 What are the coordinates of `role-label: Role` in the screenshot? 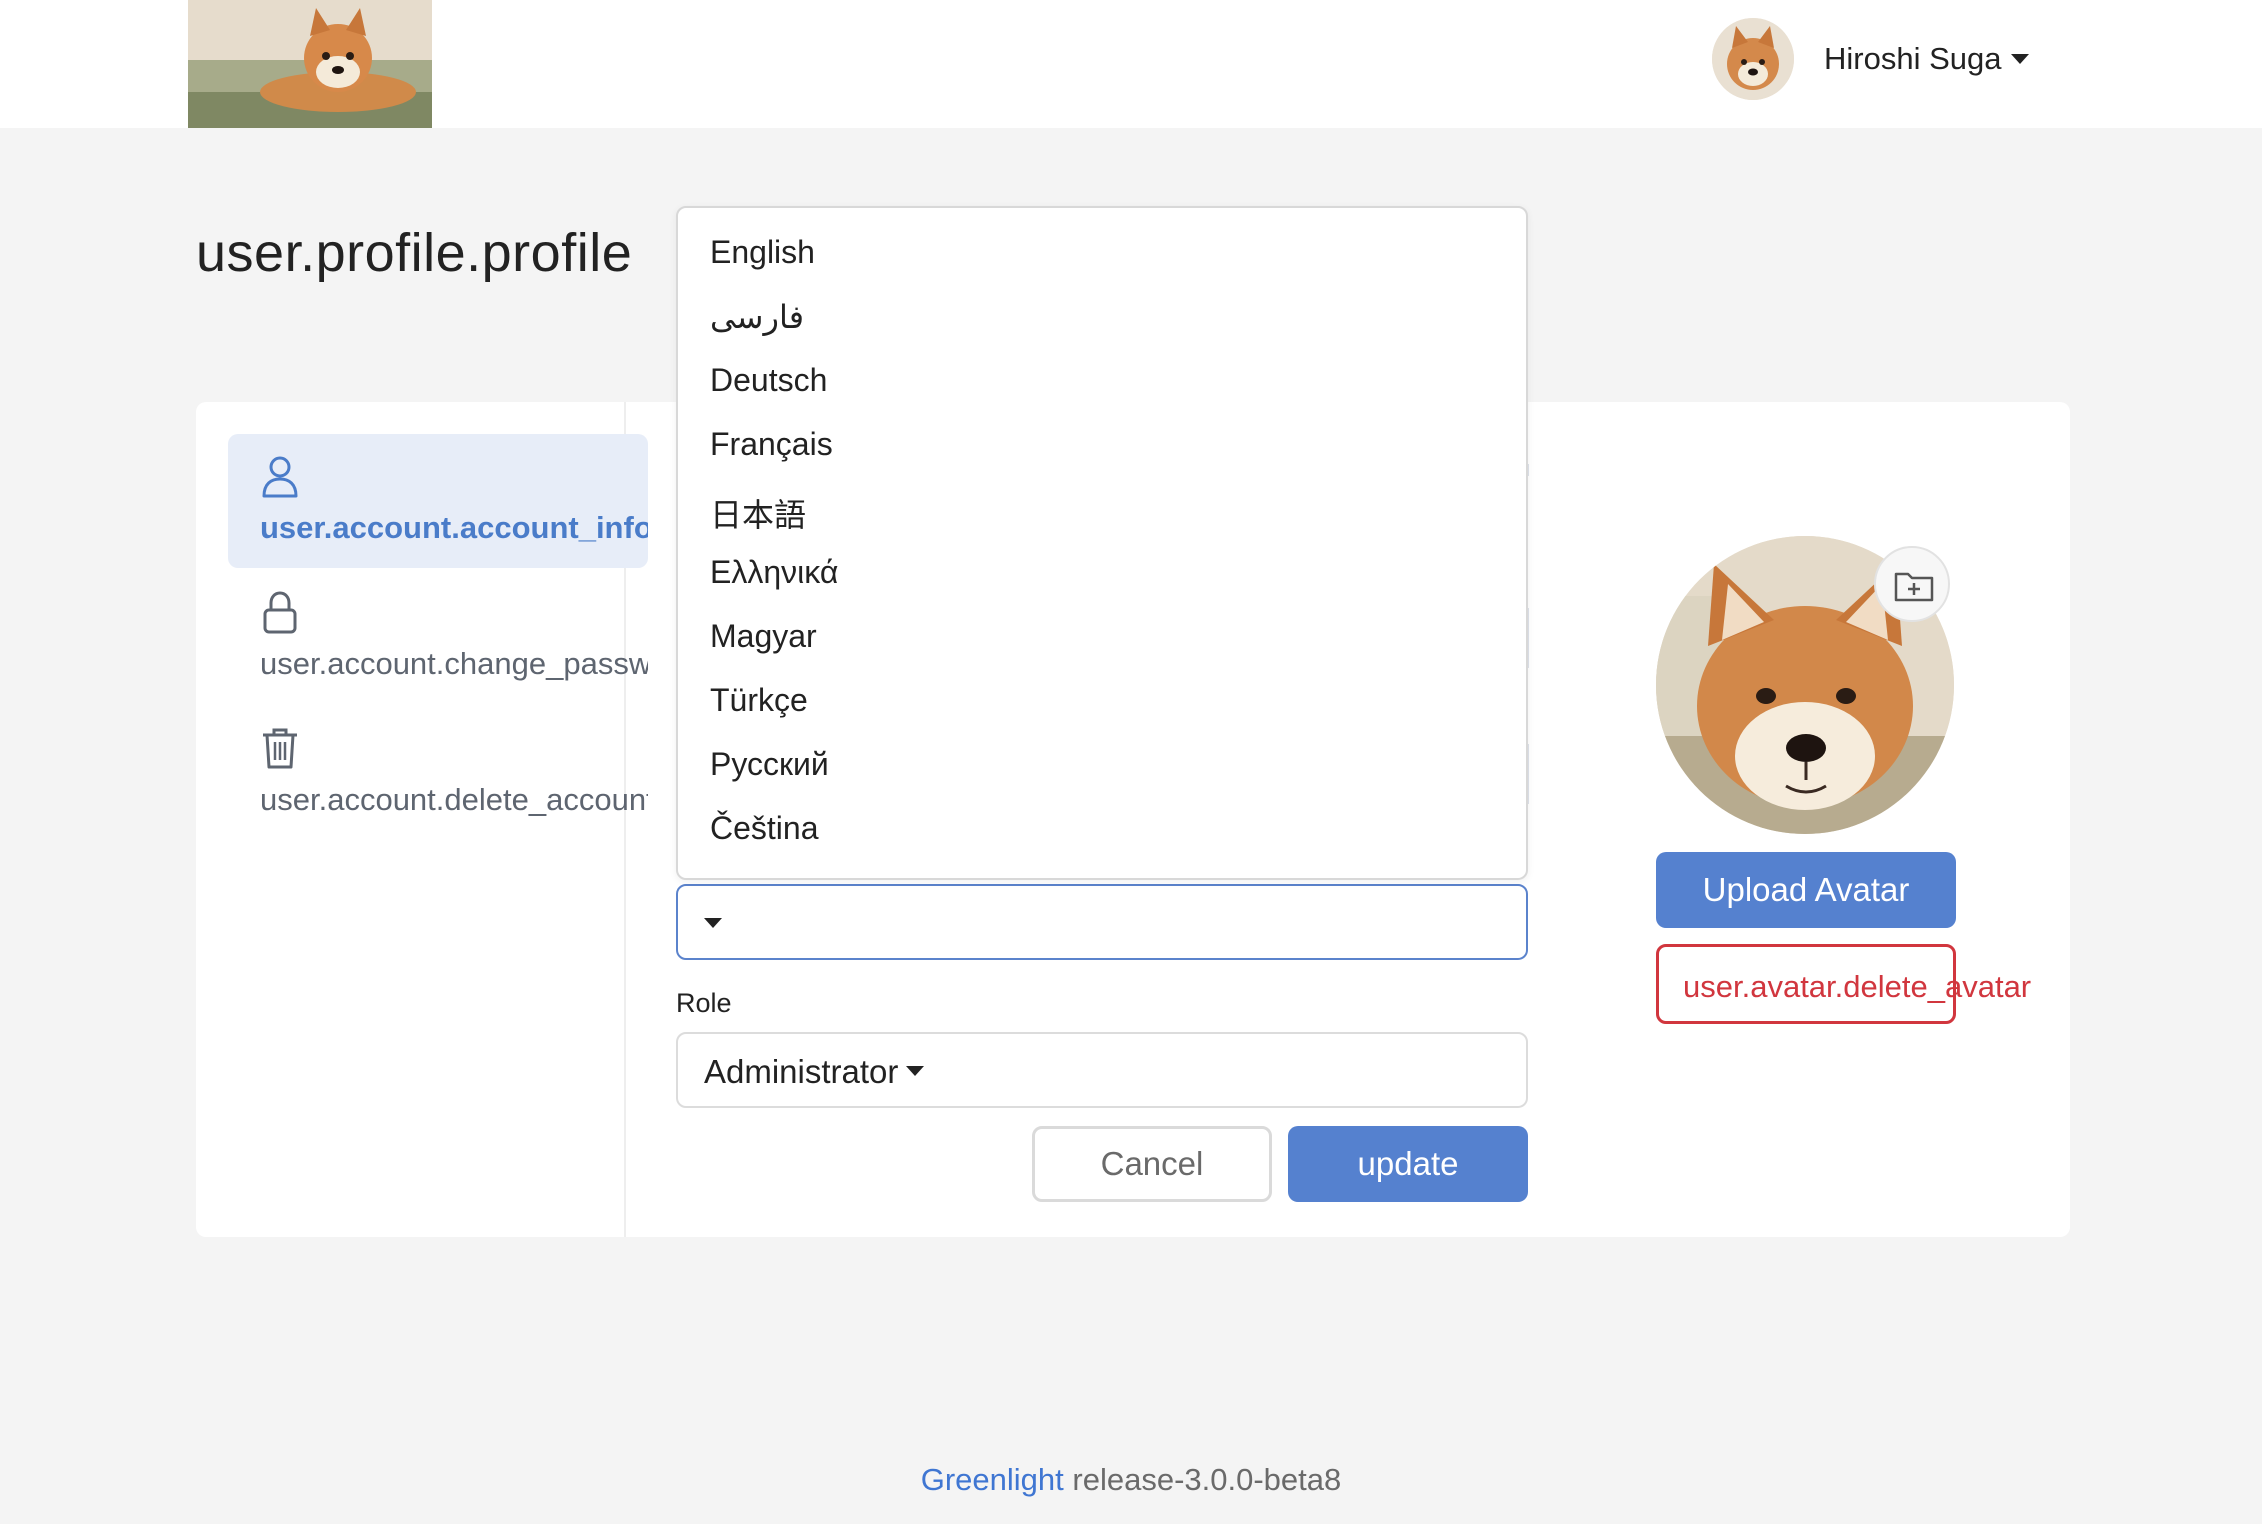 It's located at (704, 1003).